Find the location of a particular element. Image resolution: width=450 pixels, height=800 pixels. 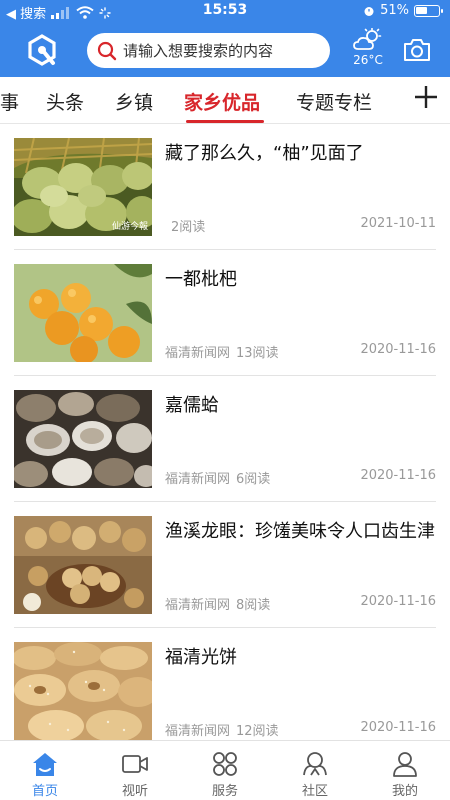

article-meta: 福清新闻网 6阅读 is located at coordinates (217, 477).